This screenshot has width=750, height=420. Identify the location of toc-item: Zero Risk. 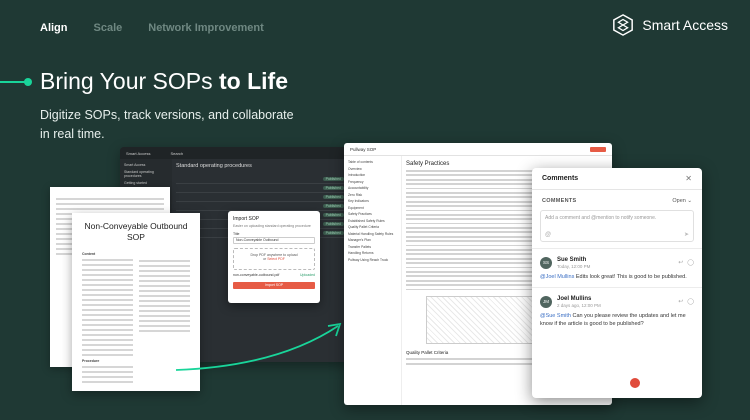
(372, 195).